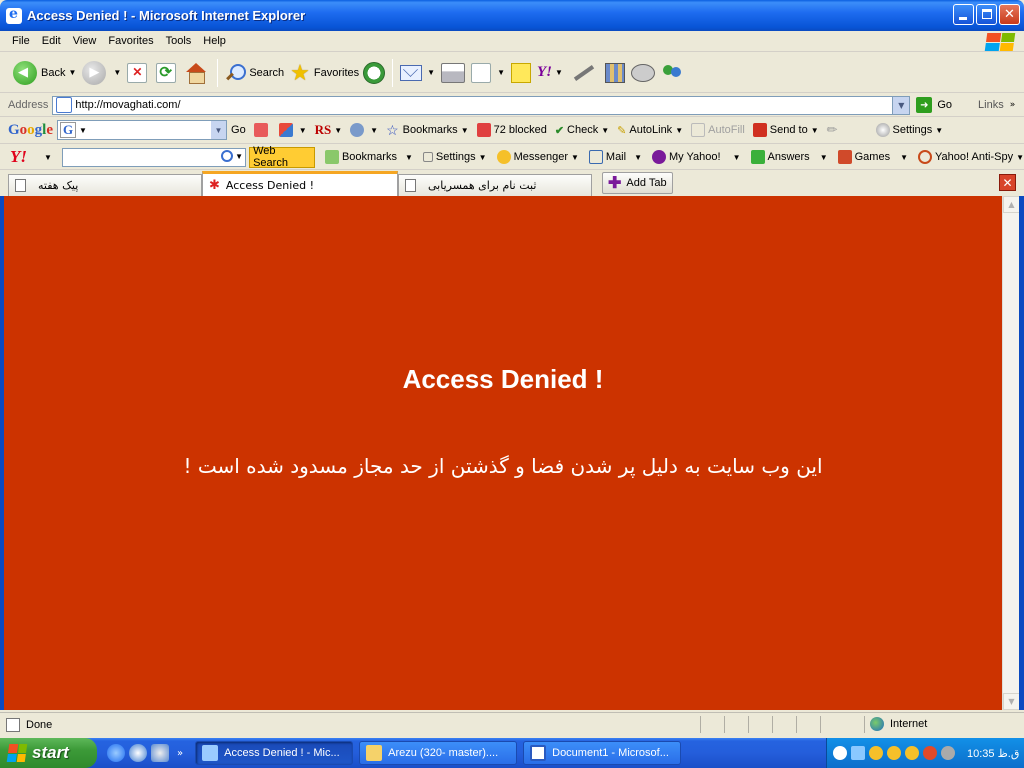  What do you see at coordinates (894, 753) in the screenshot?
I see `messenger-tray-icon` at bounding box center [894, 753].